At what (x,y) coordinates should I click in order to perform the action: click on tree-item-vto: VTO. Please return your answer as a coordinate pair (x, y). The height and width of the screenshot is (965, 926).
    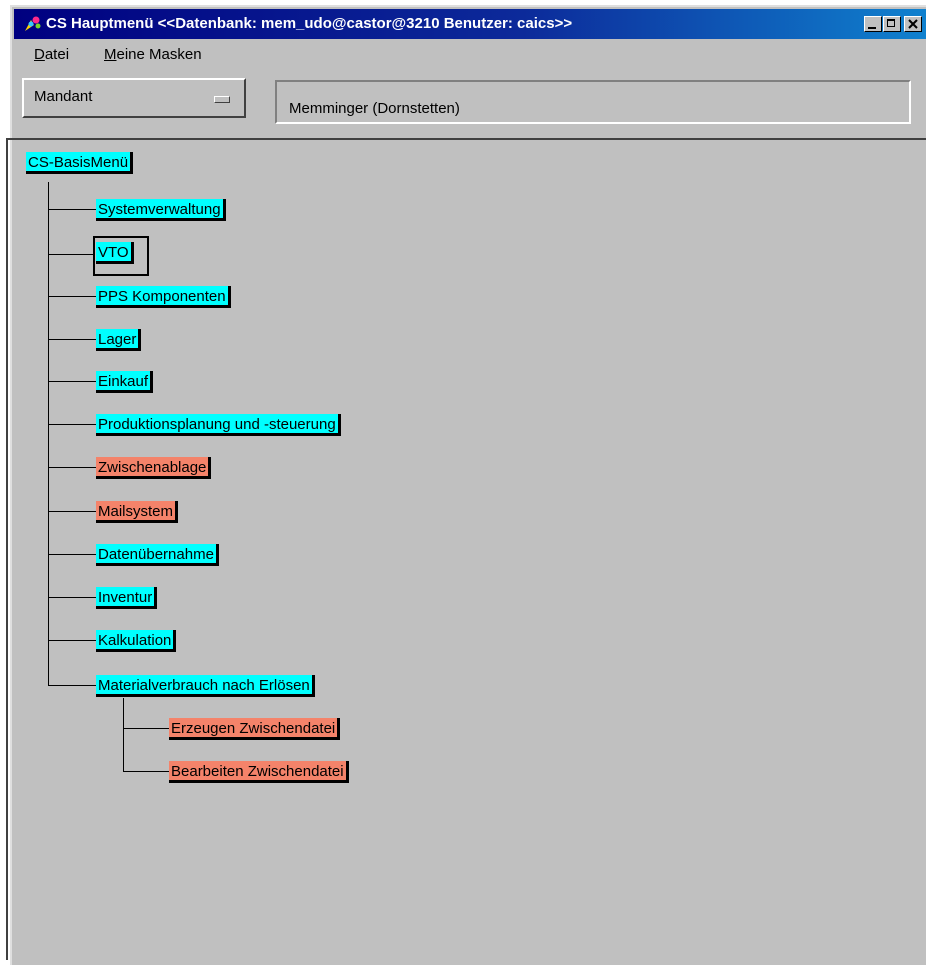
    Looking at the image, I should click on (115, 253).